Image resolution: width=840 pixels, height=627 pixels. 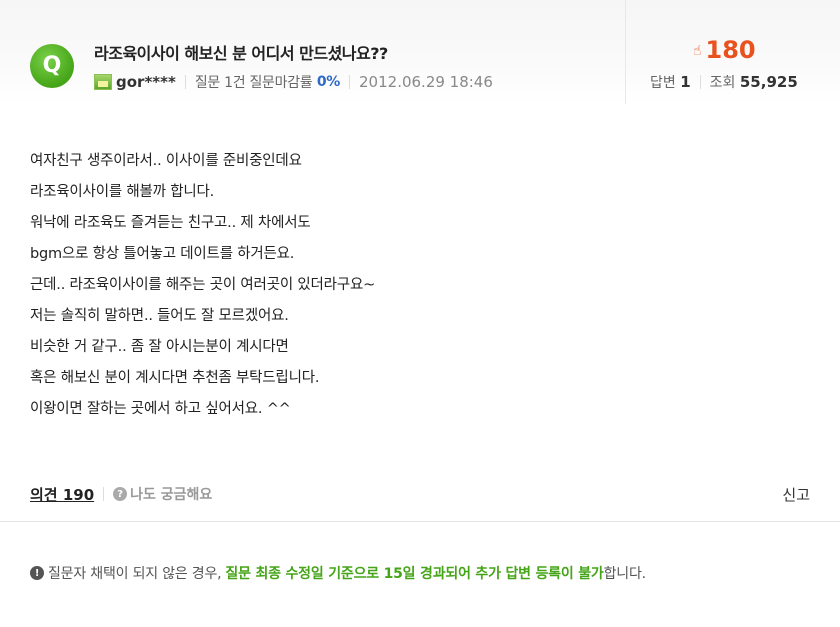 I want to click on body-line: 이왕이면 잘하는 곳에서 하고 싶어서요. ^^, so click(x=160, y=409).